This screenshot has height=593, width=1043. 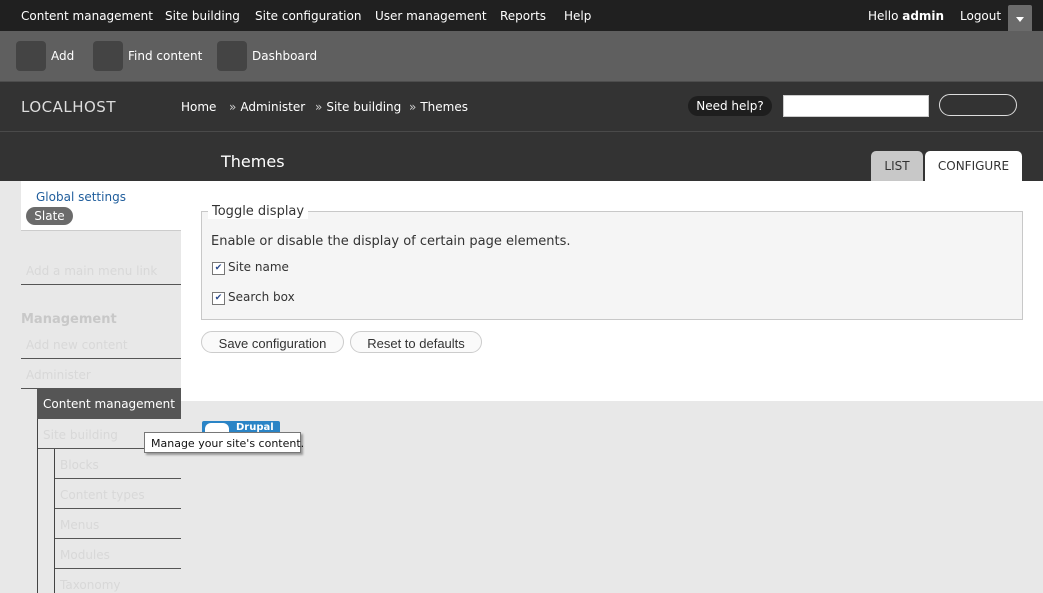 I want to click on tooltip: Manage your site's content., so click(x=224, y=442).